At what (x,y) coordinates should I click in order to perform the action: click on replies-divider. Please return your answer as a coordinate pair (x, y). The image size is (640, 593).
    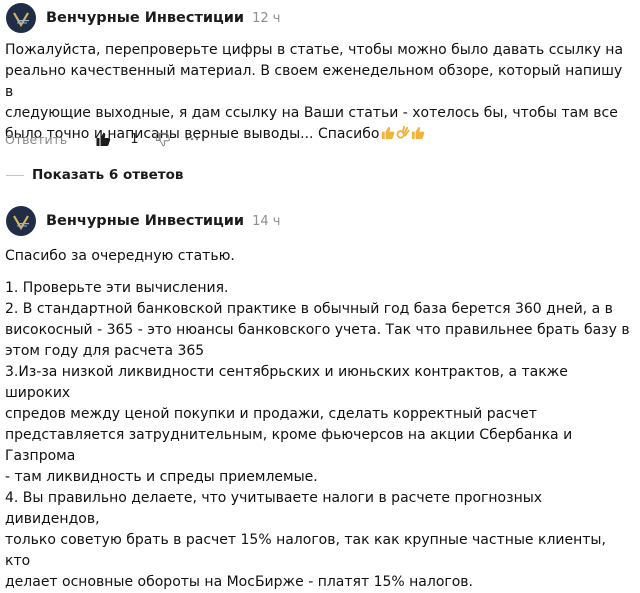
    Looking at the image, I should click on (15, 175).